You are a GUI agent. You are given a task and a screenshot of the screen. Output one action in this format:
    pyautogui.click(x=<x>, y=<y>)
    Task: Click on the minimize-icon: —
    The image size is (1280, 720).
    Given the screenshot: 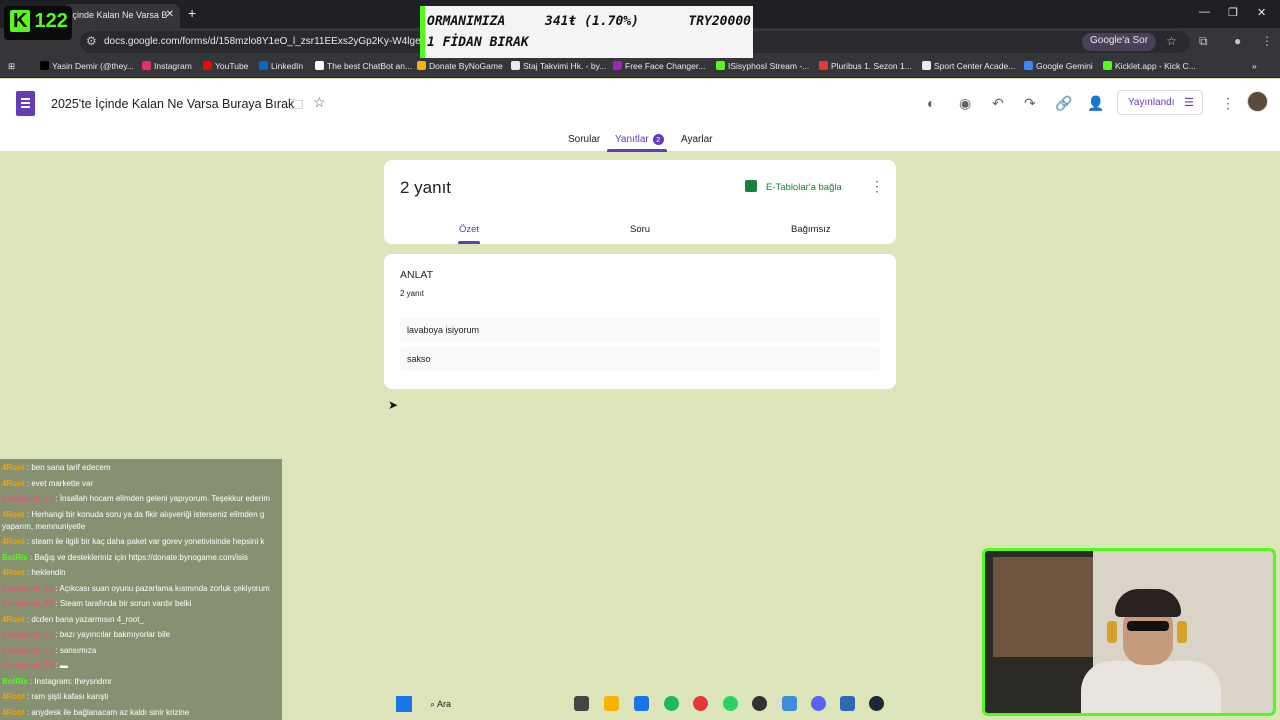 What is the action you would take?
    pyautogui.click(x=1204, y=12)
    